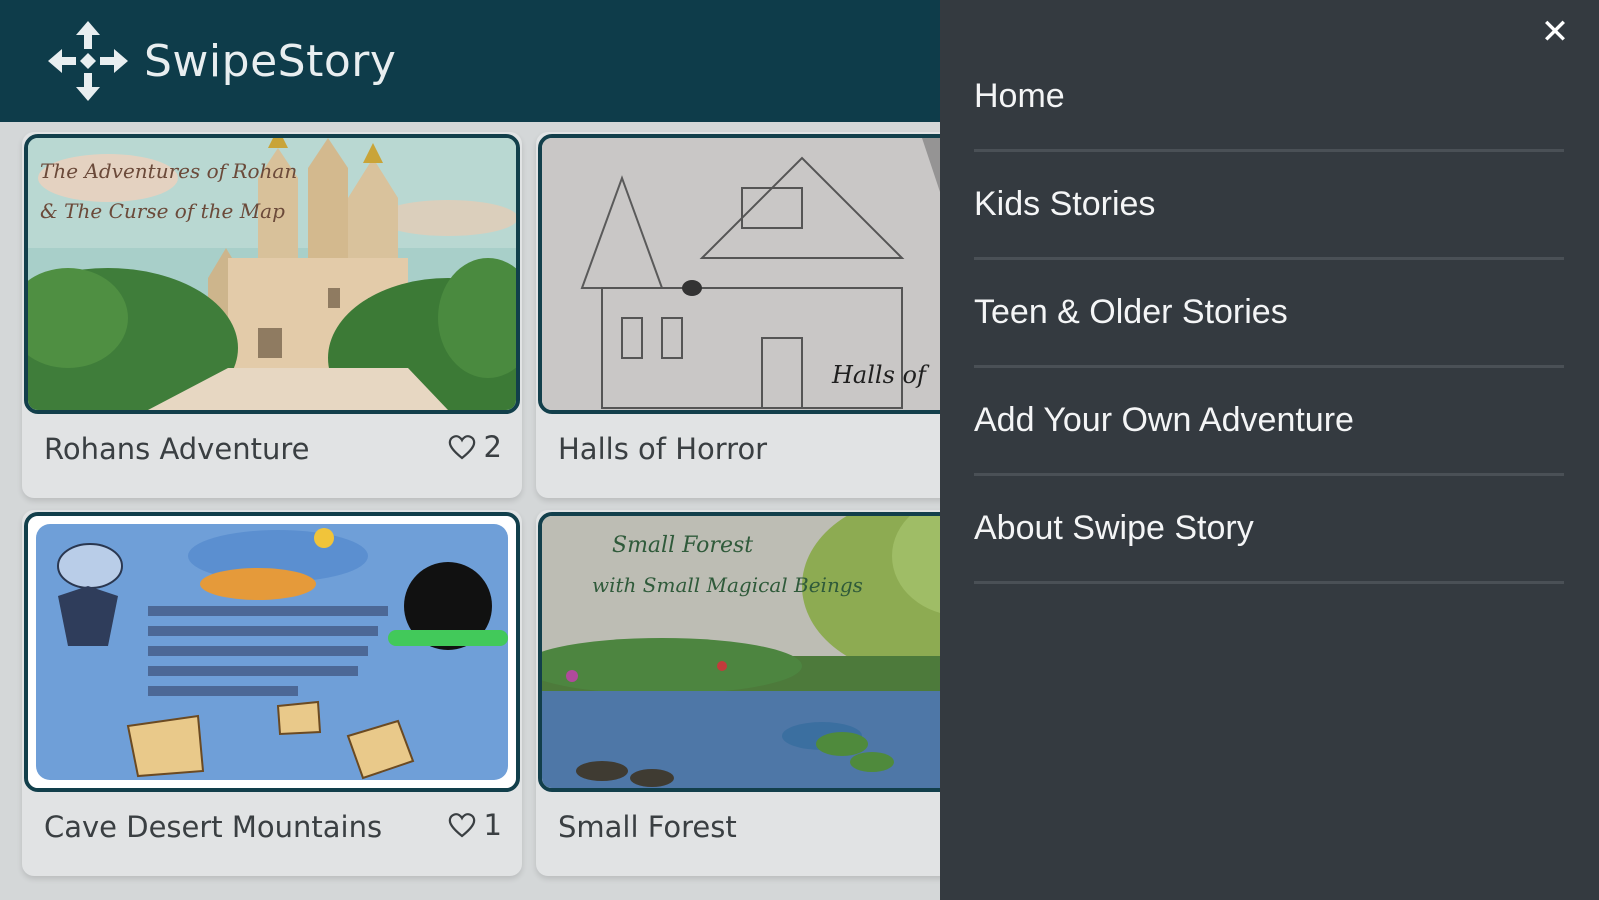 Image resolution: width=1599 pixels, height=900 pixels. I want to click on story-card: Halls of Halls of Horror, so click(738, 315).